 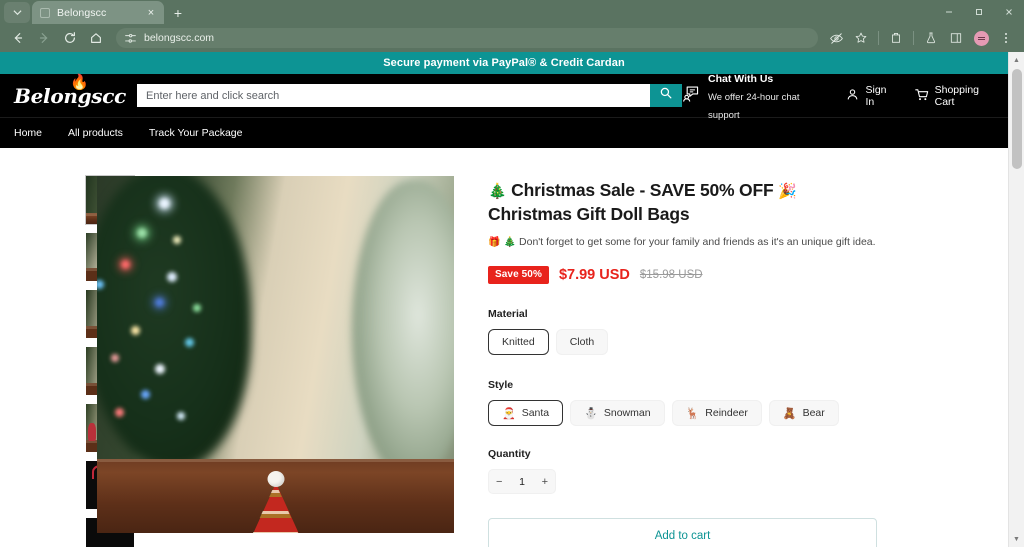 What do you see at coordinates (179, 38) in the screenshot?
I see `url-text: belongscc.com` at bounding box center [179, 38].